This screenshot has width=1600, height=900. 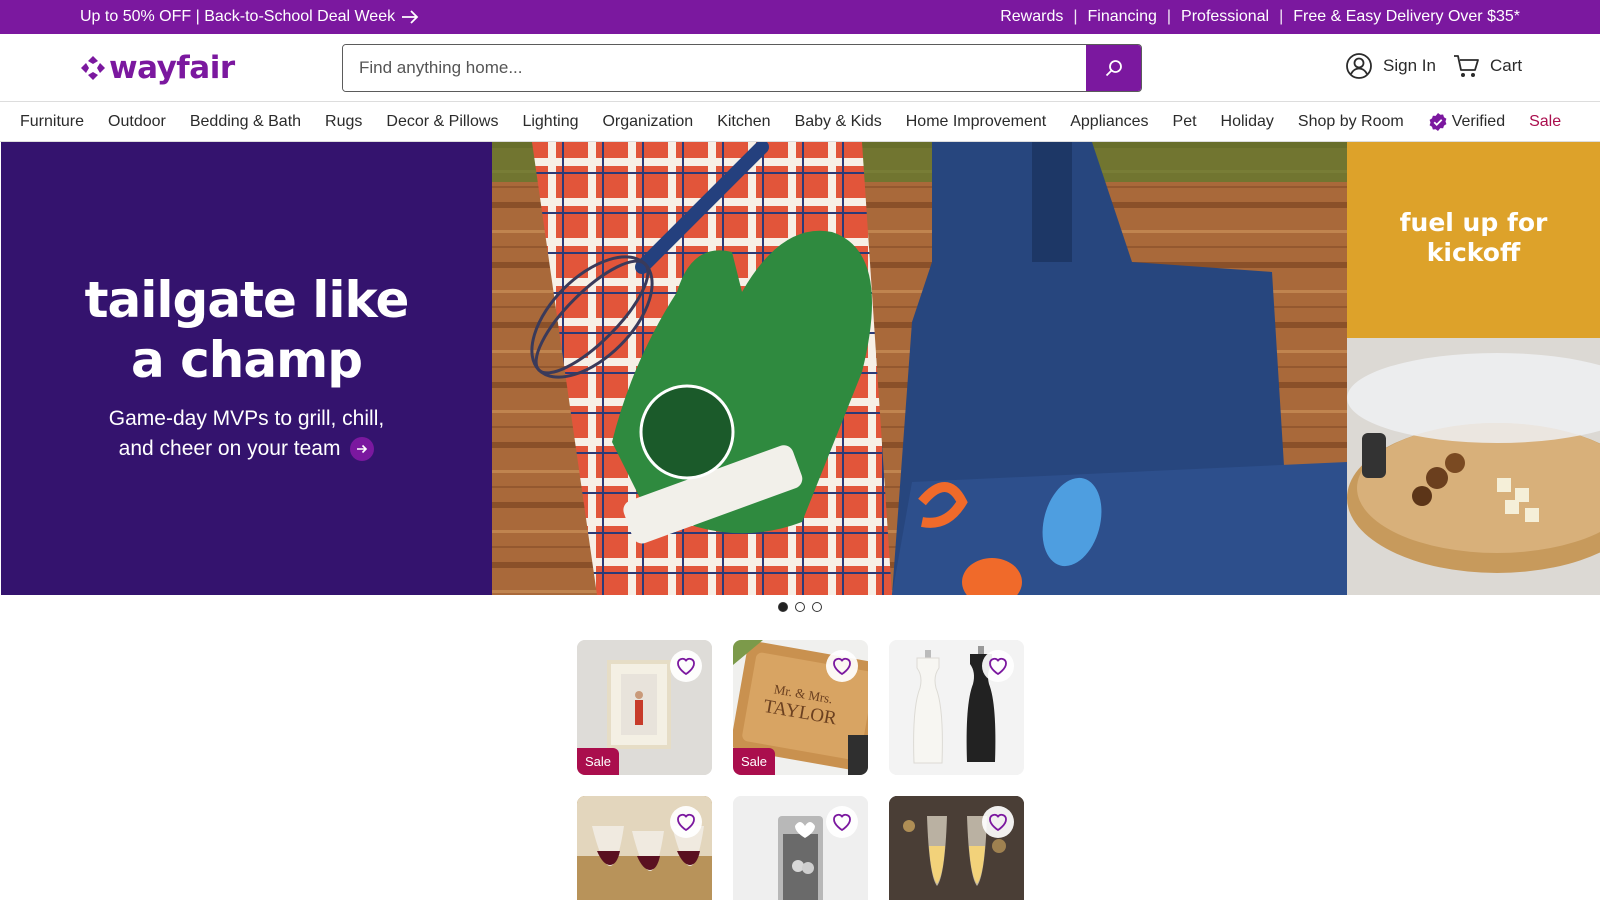 I want to click on snack-tray-illustration, so click(x=1473, y=466).